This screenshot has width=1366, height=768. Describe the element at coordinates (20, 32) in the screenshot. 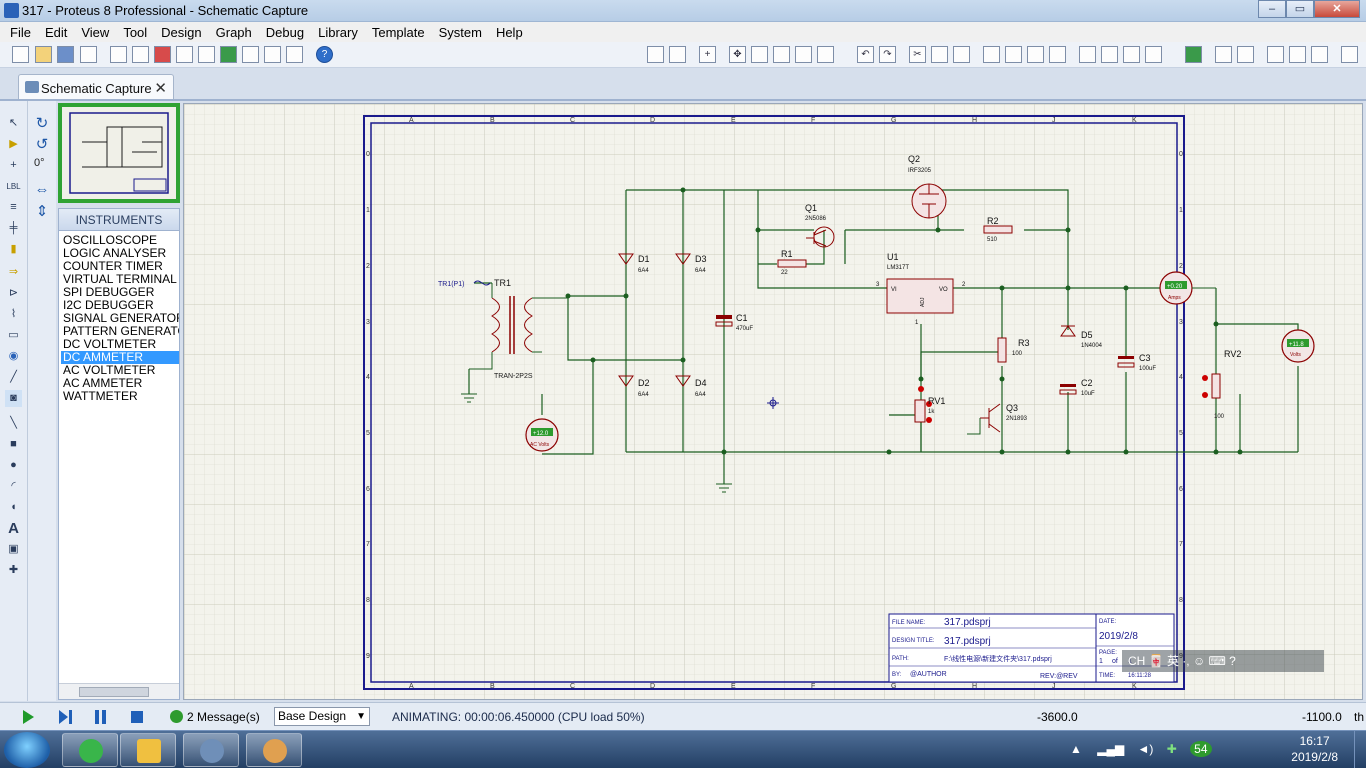

I see `menu-file: File` at that location.